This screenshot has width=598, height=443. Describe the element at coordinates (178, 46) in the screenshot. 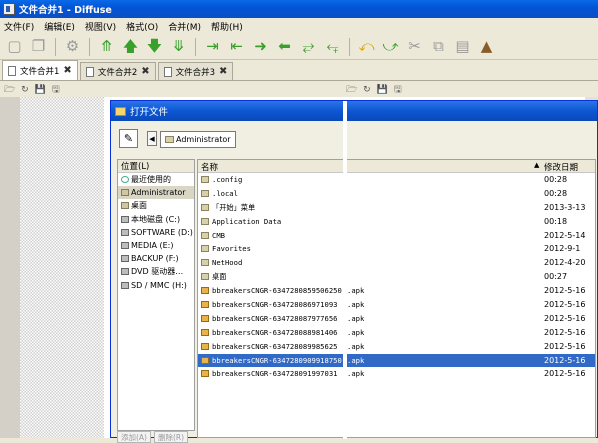

I see `last-difference-icon: ⤋` at that location.